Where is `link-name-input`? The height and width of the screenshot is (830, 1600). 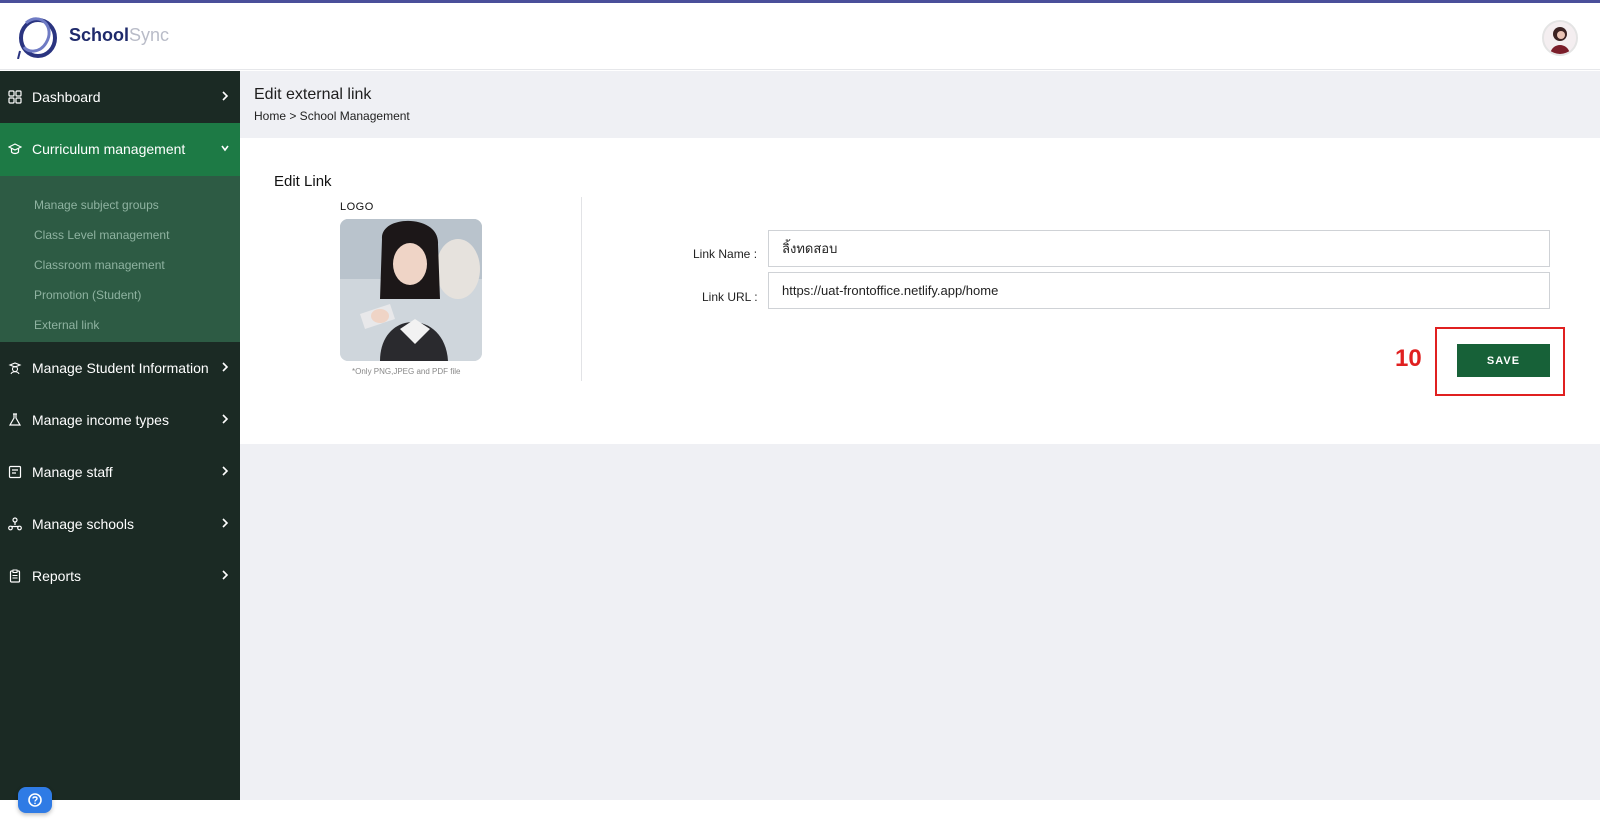
link-name-input is located at coordinates (1159, 248).